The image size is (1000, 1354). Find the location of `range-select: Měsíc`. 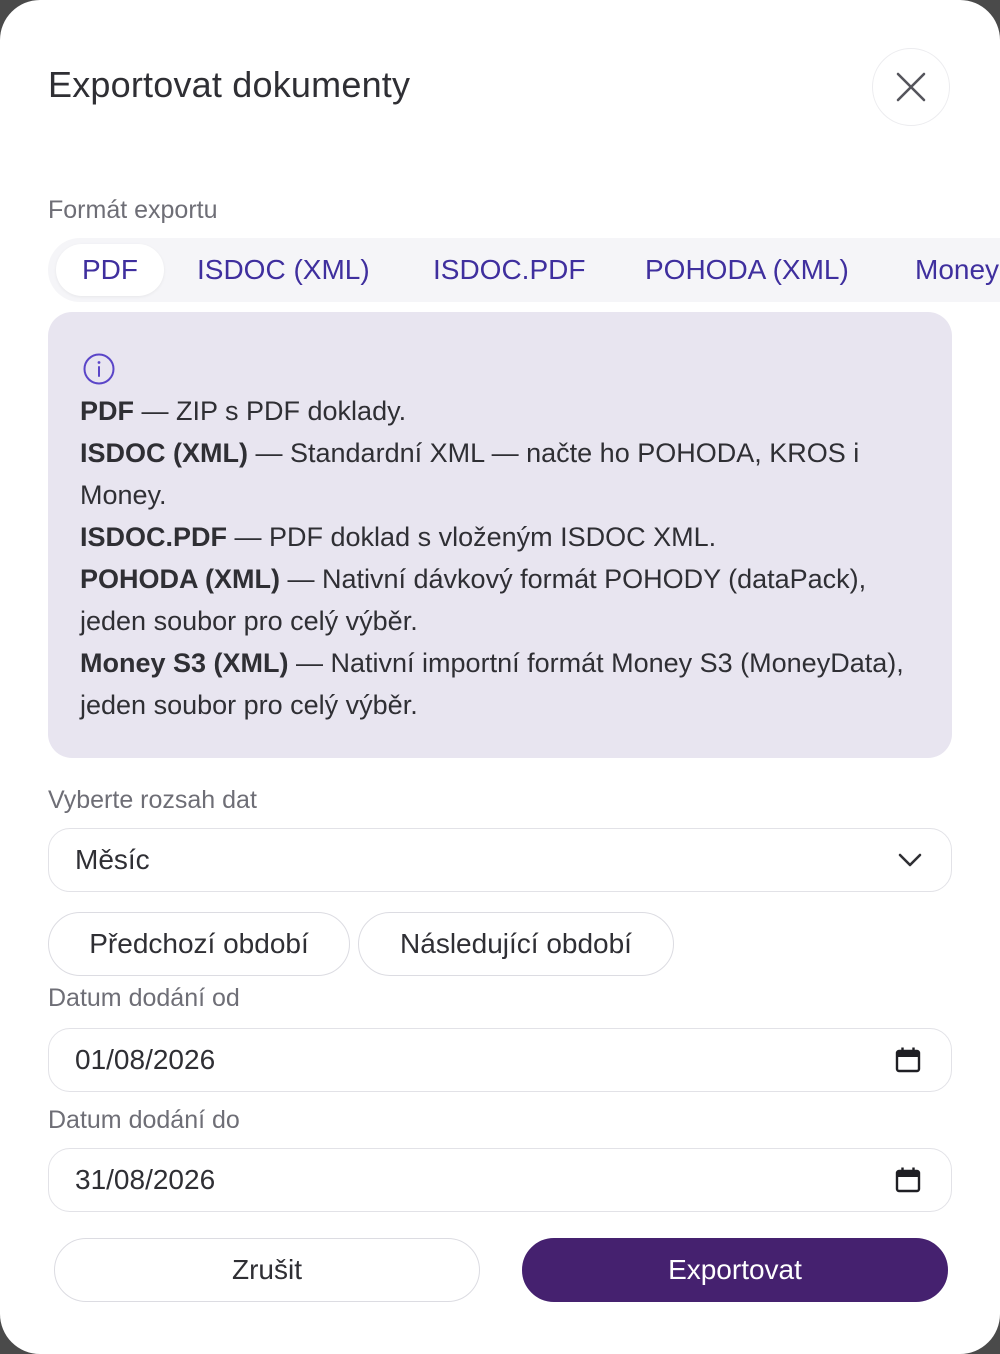

range-select: Měsíc is located at coordinates (500, 860).